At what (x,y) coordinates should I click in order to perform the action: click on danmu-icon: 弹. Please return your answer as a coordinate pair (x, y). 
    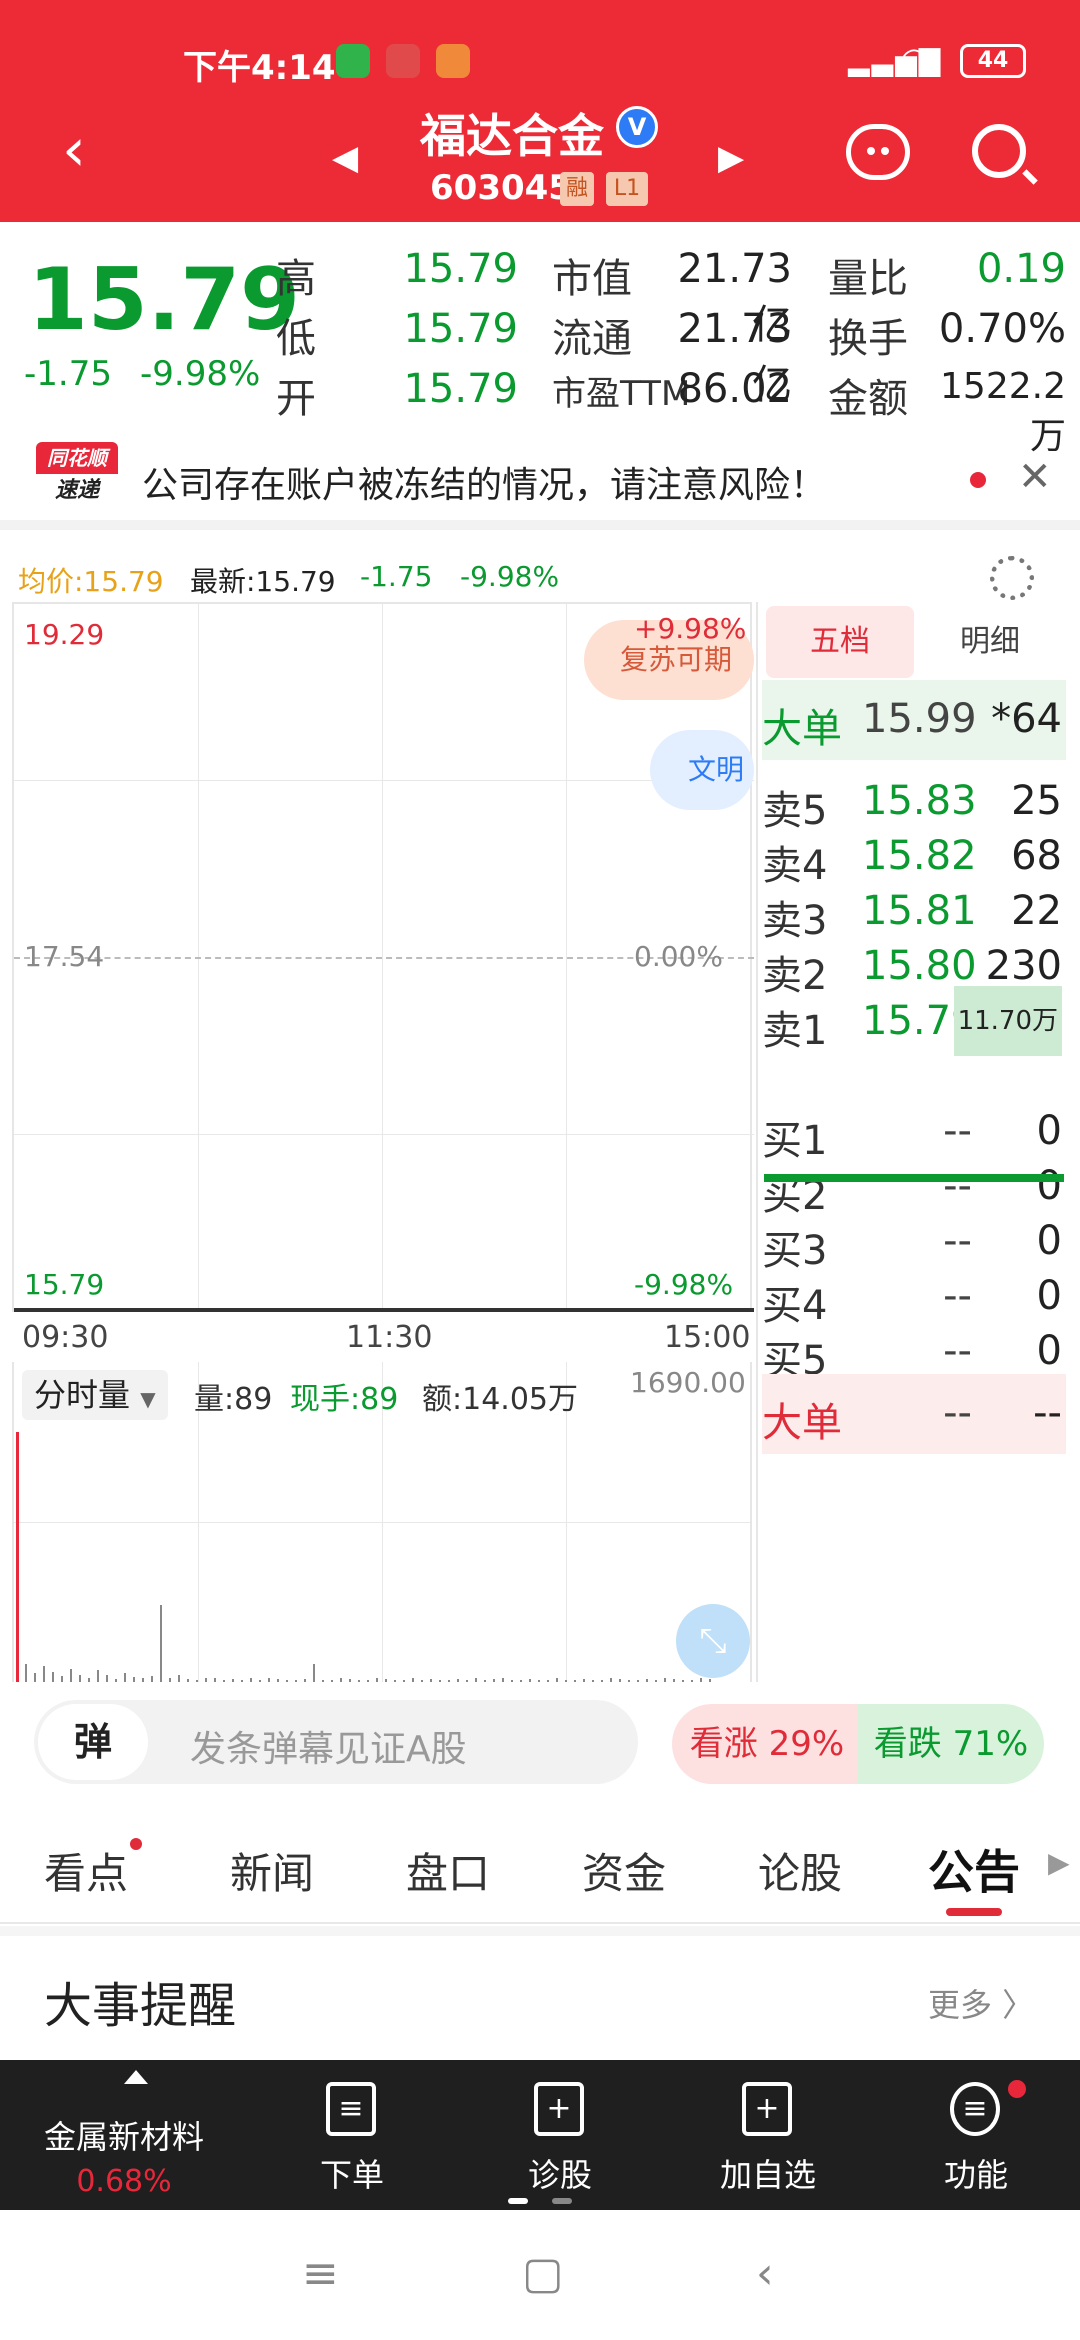
    Looking at the image, I should click on (93, 1742).